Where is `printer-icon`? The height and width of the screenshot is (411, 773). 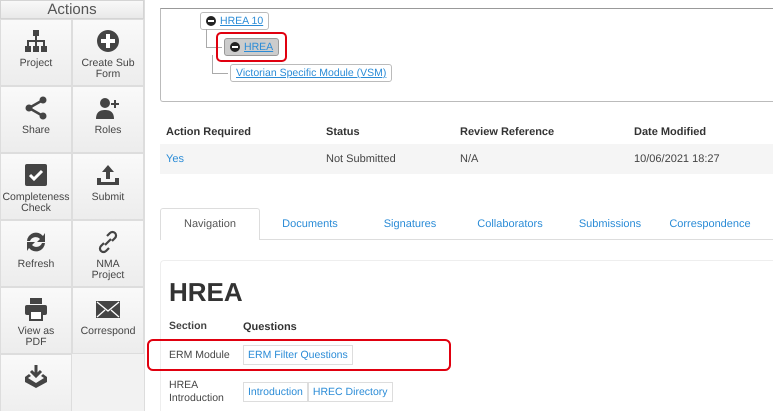
printer-icon is located at coordinates (36, 309).